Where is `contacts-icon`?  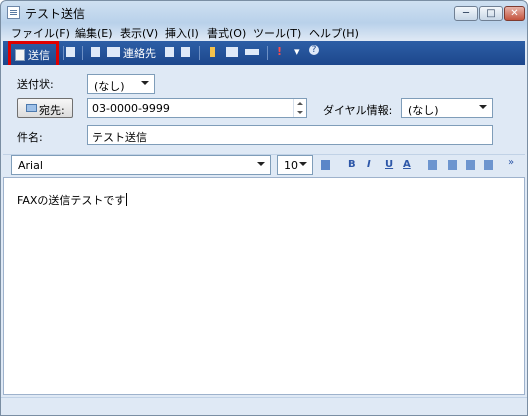
contacts-icon is located at coordinates (113, 52).